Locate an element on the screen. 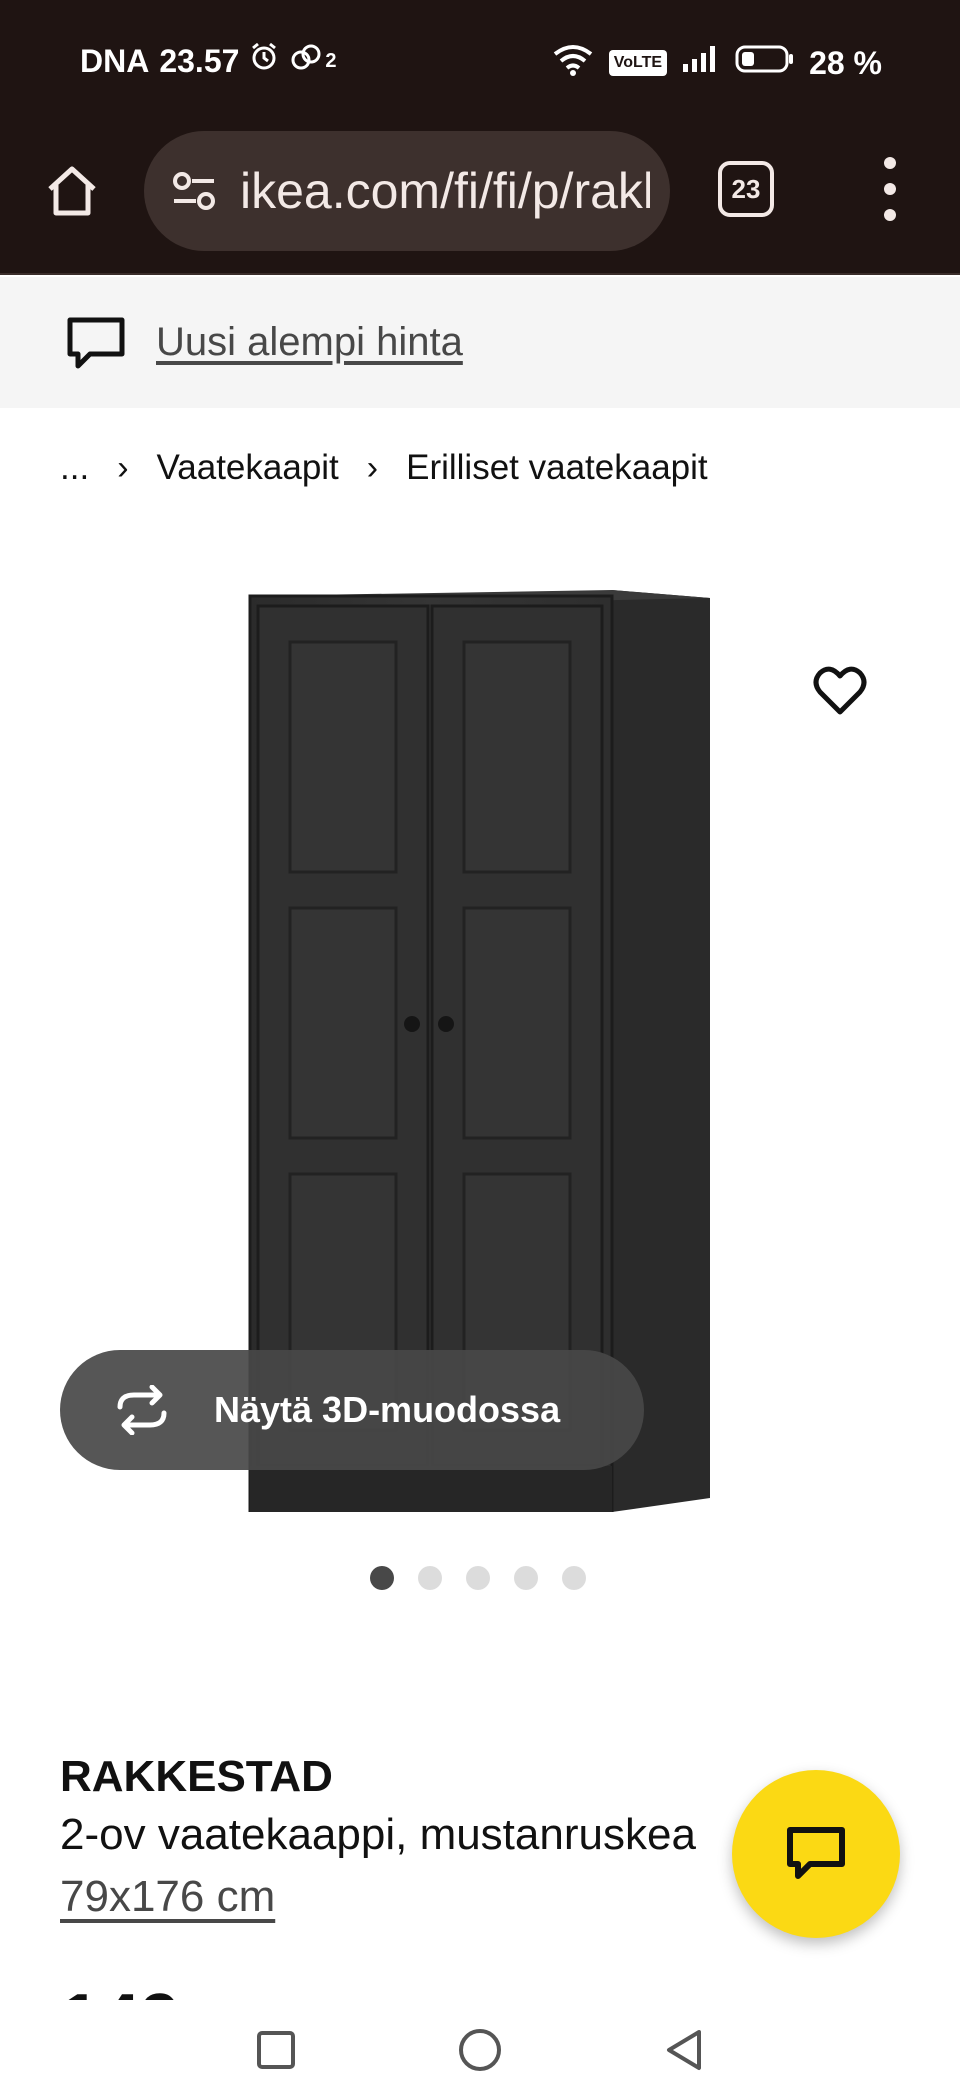 This screenshot has width=960, height=2100. recents-square-icon is located at coordinates (276, 2050).